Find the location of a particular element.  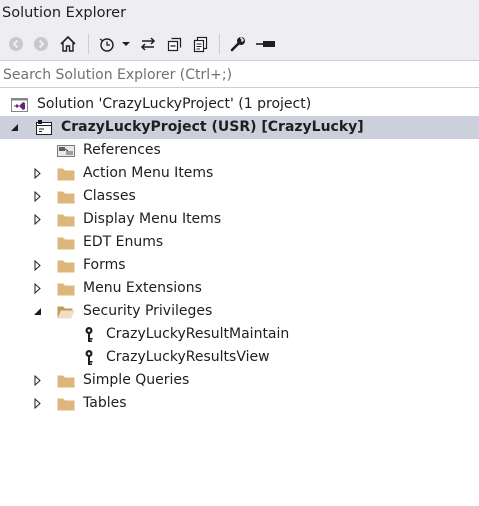

tree-row-project: CrazyLuckyProject (USR) [CrazyLucky] is located at coordinates (239, 127).